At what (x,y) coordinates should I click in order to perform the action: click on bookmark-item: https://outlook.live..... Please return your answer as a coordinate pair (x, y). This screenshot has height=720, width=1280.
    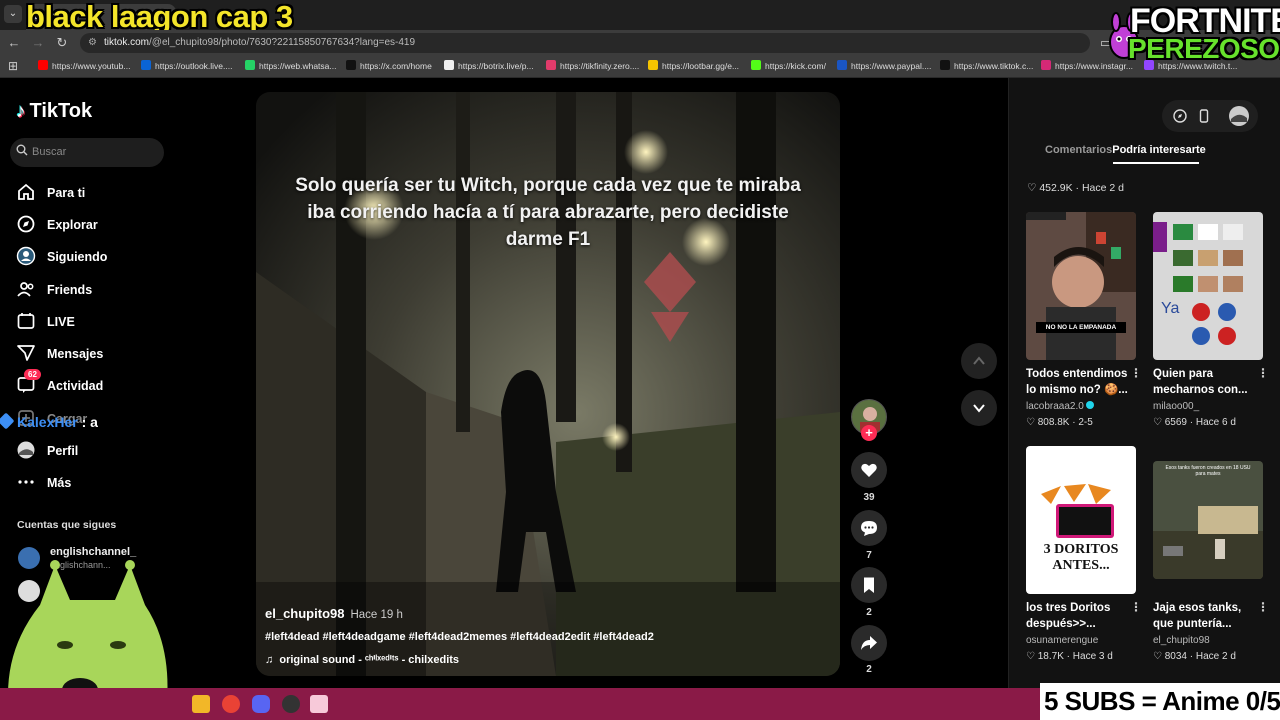
    Looking at the image, I should click on (186, 65).